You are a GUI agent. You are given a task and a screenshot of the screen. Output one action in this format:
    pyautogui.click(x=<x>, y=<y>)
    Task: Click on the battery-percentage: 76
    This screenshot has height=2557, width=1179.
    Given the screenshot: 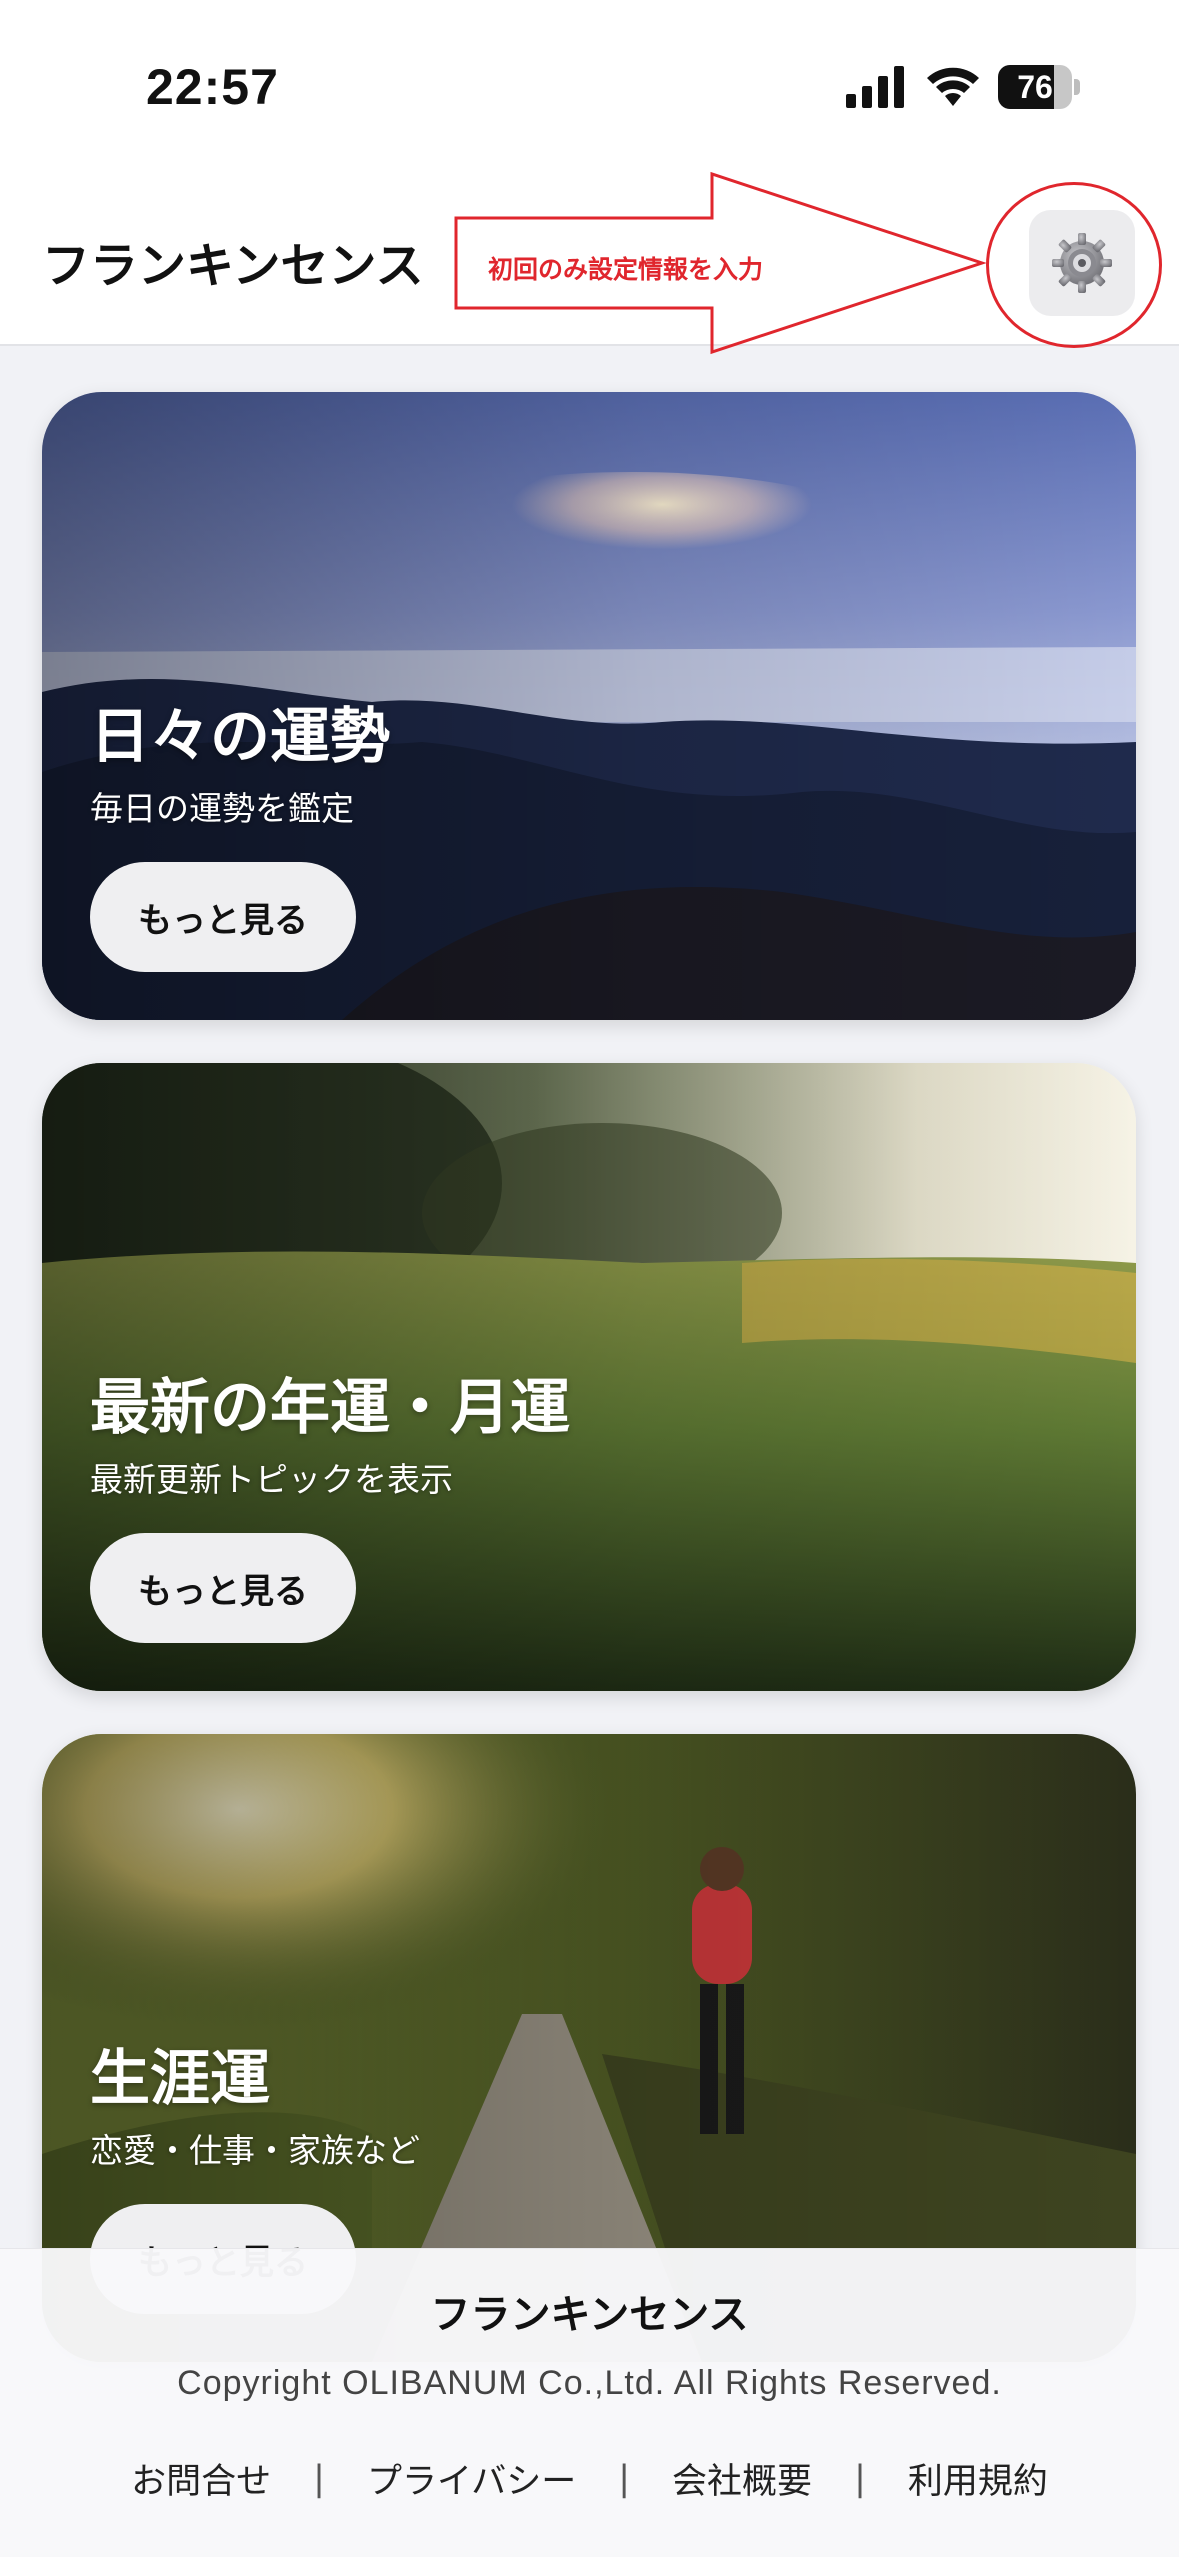 What is the action you would take?
    pyautogui.click(x=1035, y=87)
    